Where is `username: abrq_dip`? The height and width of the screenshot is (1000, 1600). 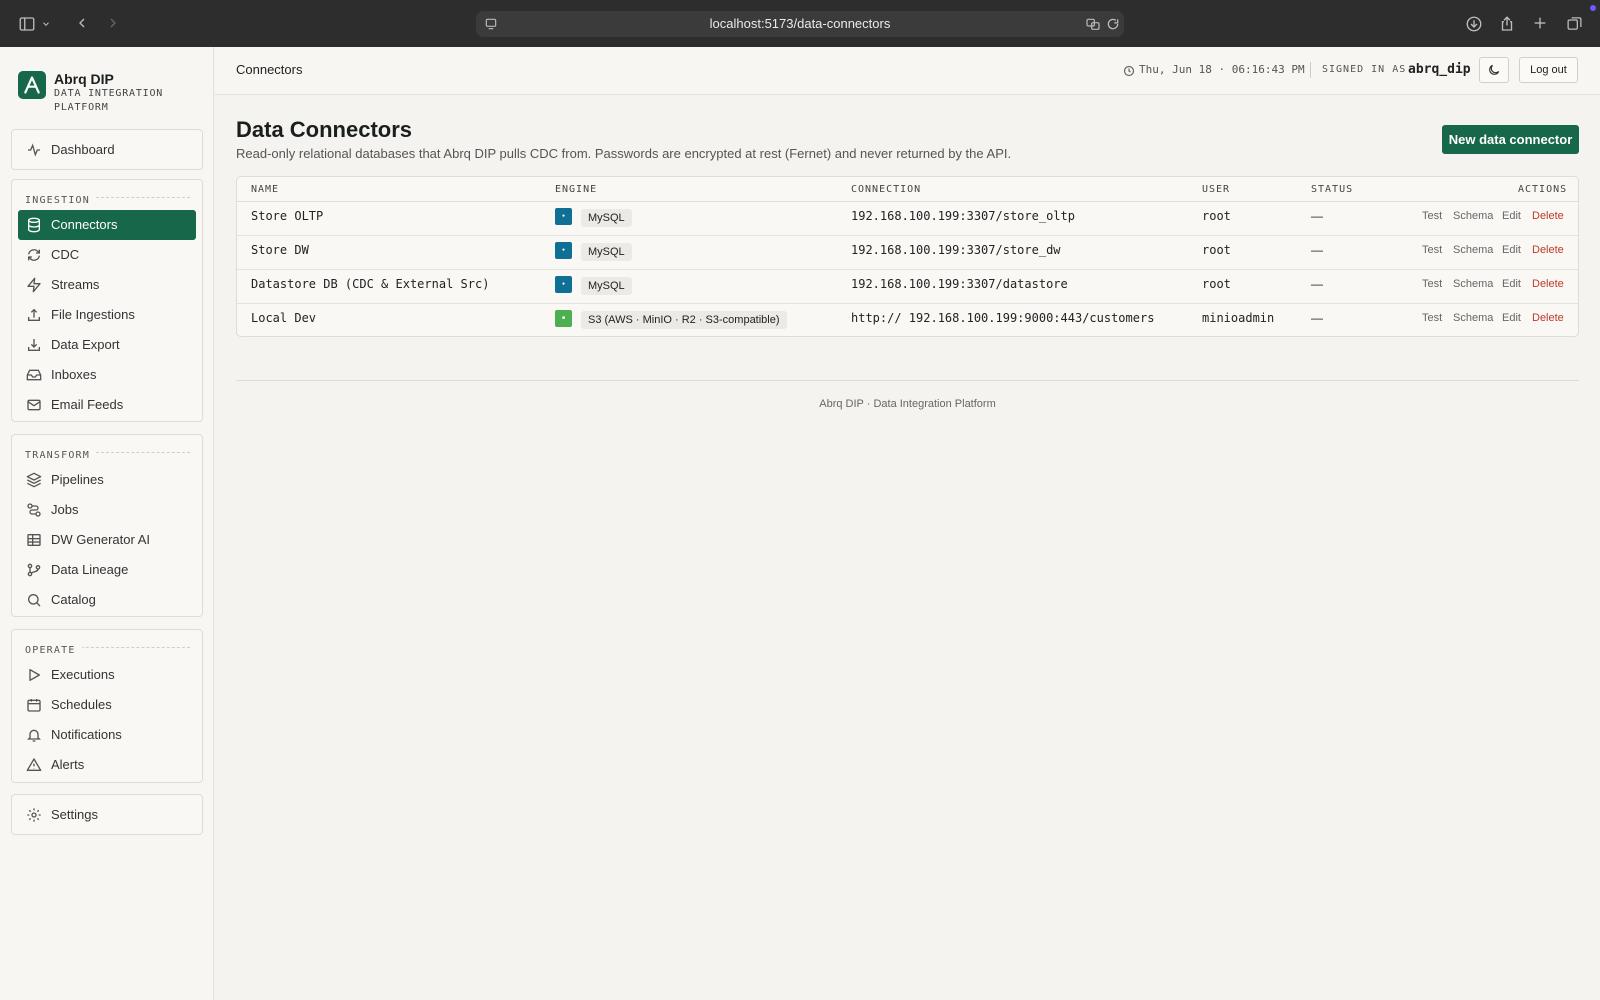 username: abrq_dip is located at coordinates (1439, 69).